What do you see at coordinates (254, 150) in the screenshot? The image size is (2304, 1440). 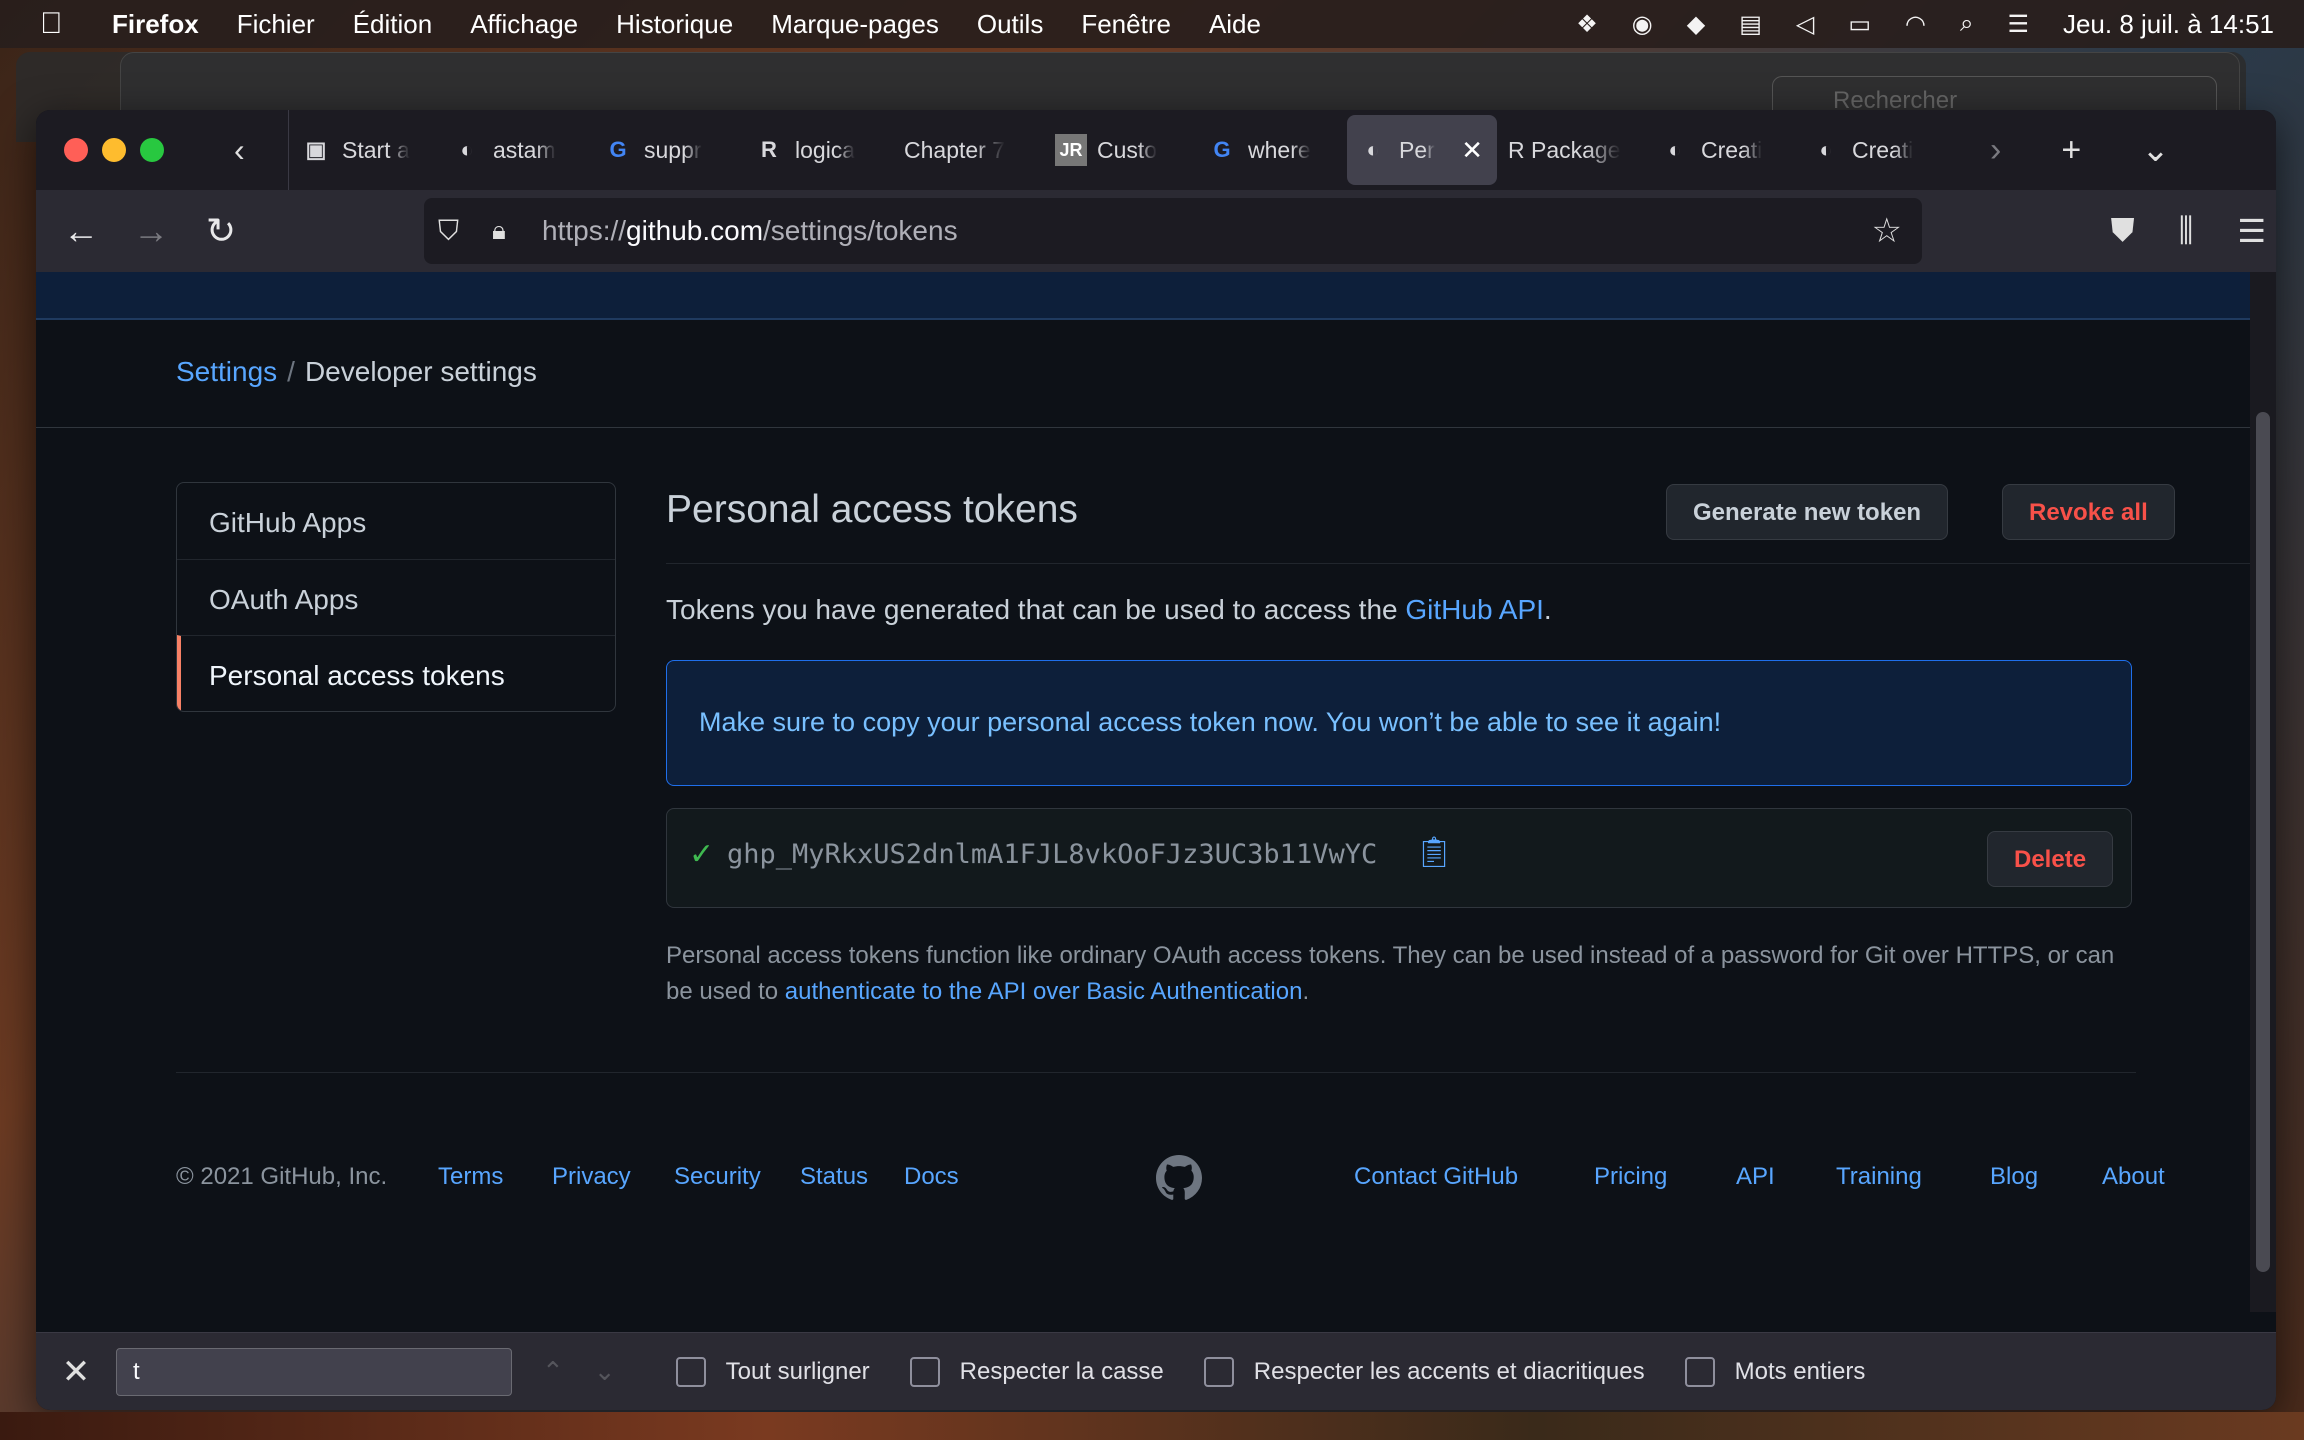 I see `tabs-scroll-left-icon: ‹` at bounding box center [254, 150].